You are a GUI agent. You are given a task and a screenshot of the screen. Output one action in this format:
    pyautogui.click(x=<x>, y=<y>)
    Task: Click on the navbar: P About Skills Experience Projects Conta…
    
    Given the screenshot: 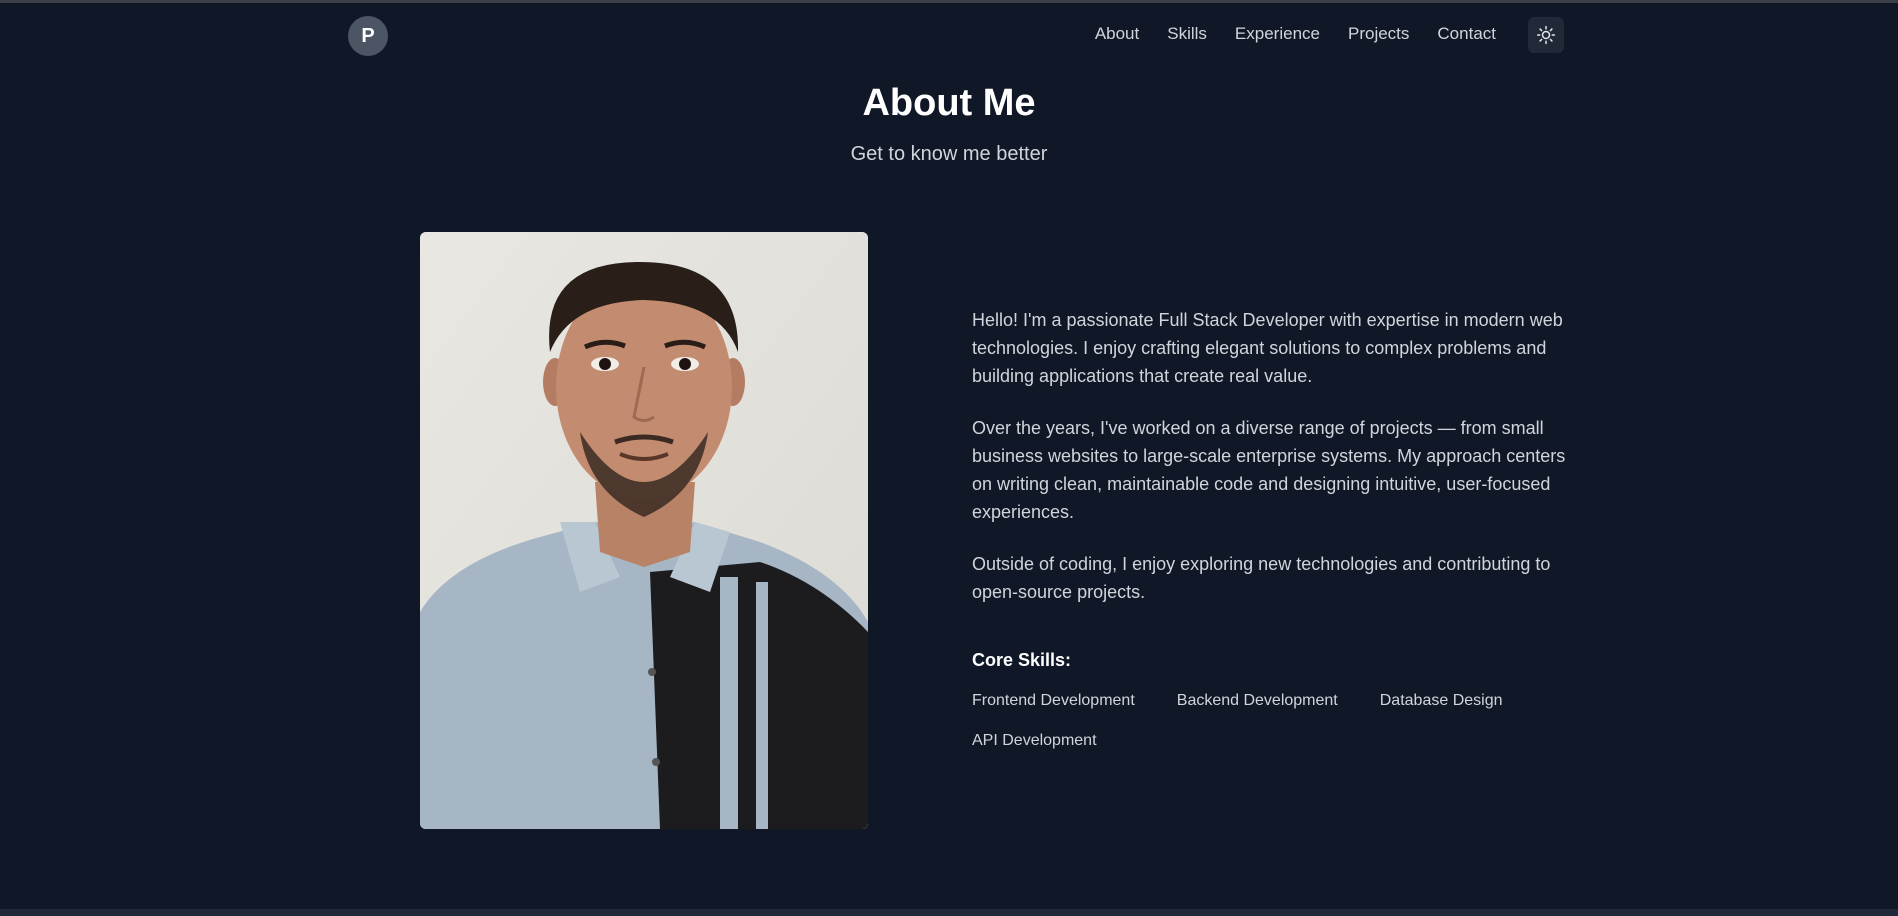 What is the action you would take?
    pyautogui.click(x=956, y=35)
    